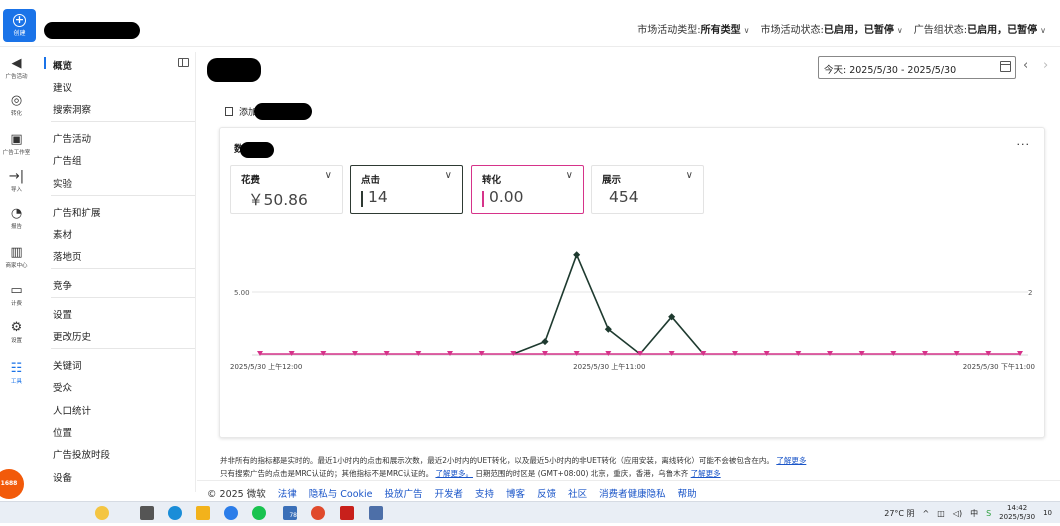 The width and height of the screenshot is (1060, 526). Describe the element at coordinates (266, 366) in the screenshot. I see `x-tick-label: 2025/5/30 上午12:00` at that location.